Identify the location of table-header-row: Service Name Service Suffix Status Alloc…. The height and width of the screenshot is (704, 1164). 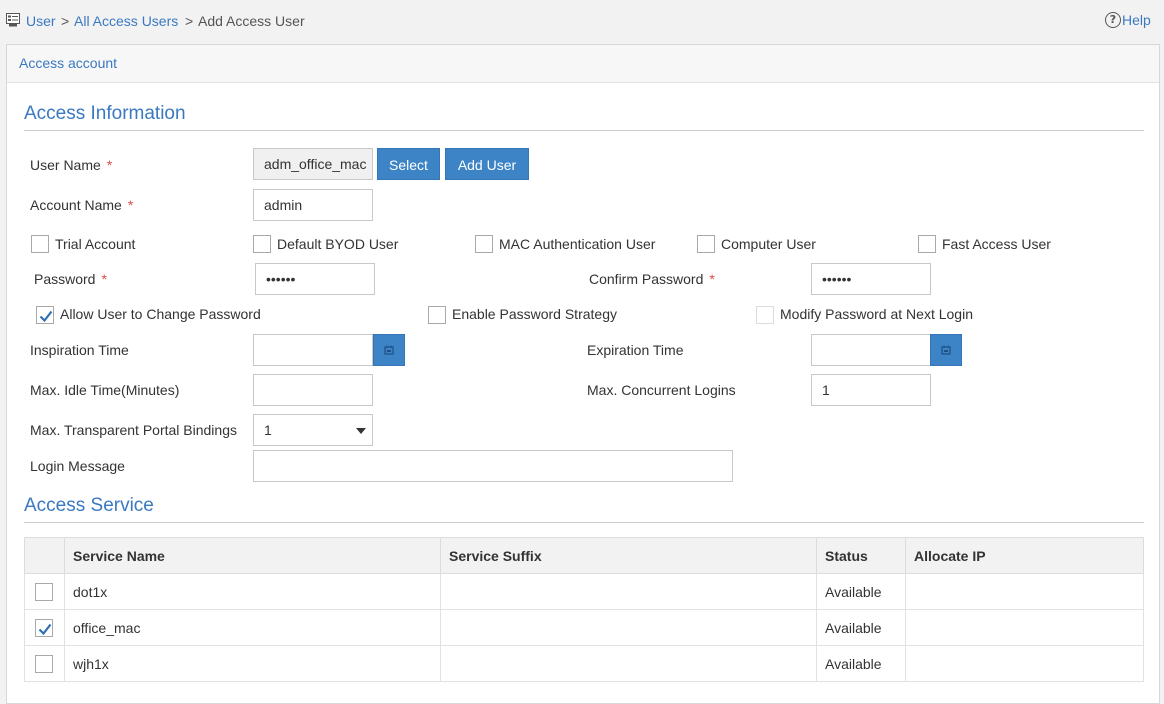
(584, 555).